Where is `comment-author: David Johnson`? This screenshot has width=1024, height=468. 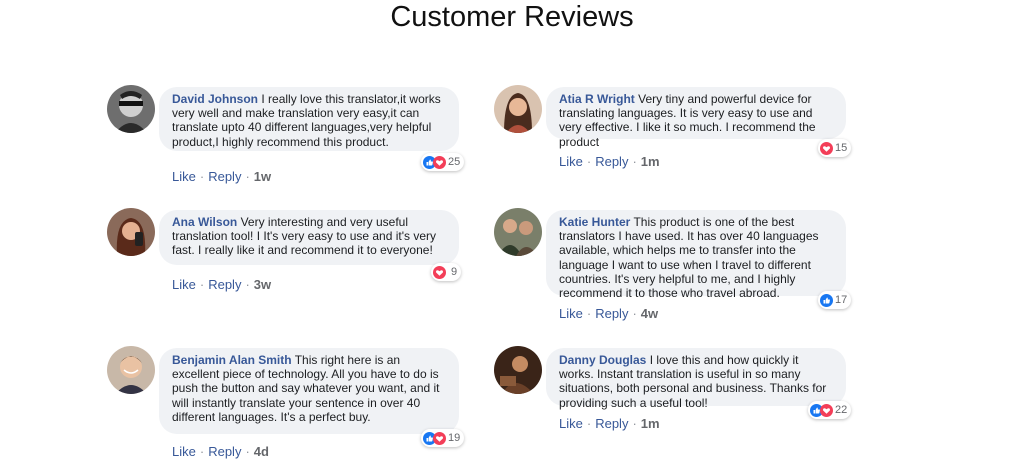 comment-author: David Johnson is located at coordinates (215, 99).